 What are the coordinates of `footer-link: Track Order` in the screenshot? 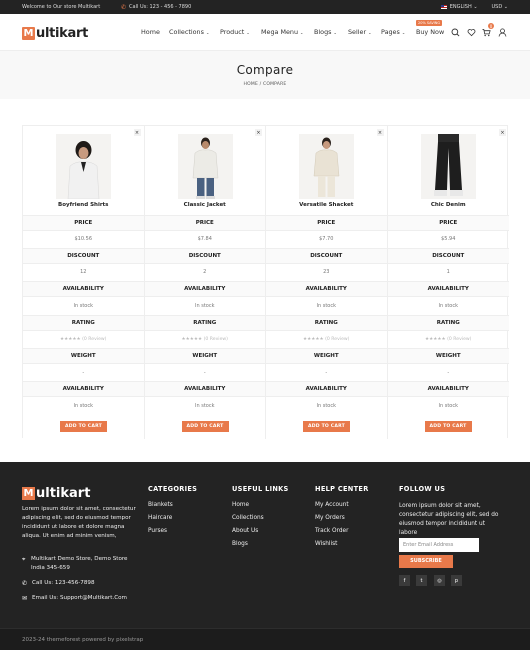 It's located at (342, 534).